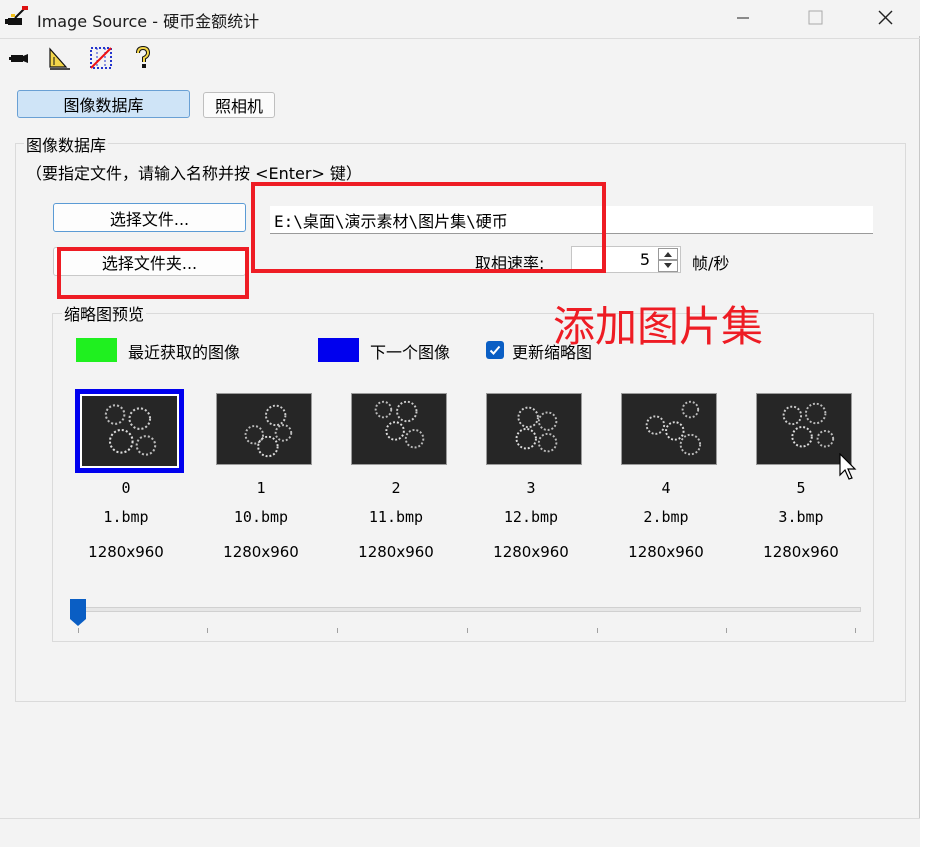  I want to click on maximize-button, so click(815, 18).